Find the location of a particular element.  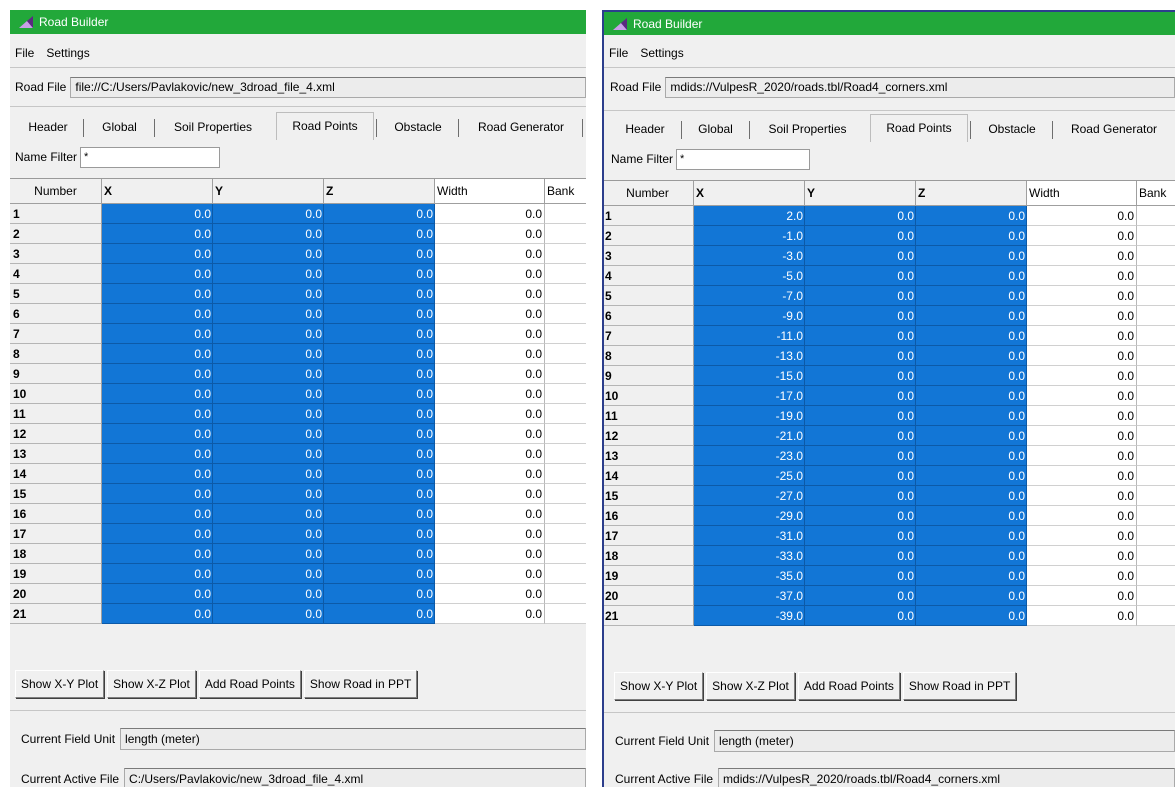

menu-file: File is located at coordinates (618, 53).